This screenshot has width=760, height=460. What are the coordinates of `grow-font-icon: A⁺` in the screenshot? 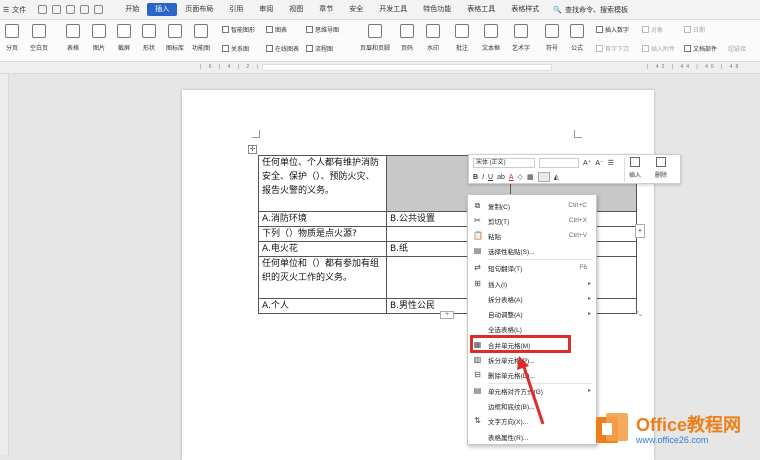 It's located at (587, 163).